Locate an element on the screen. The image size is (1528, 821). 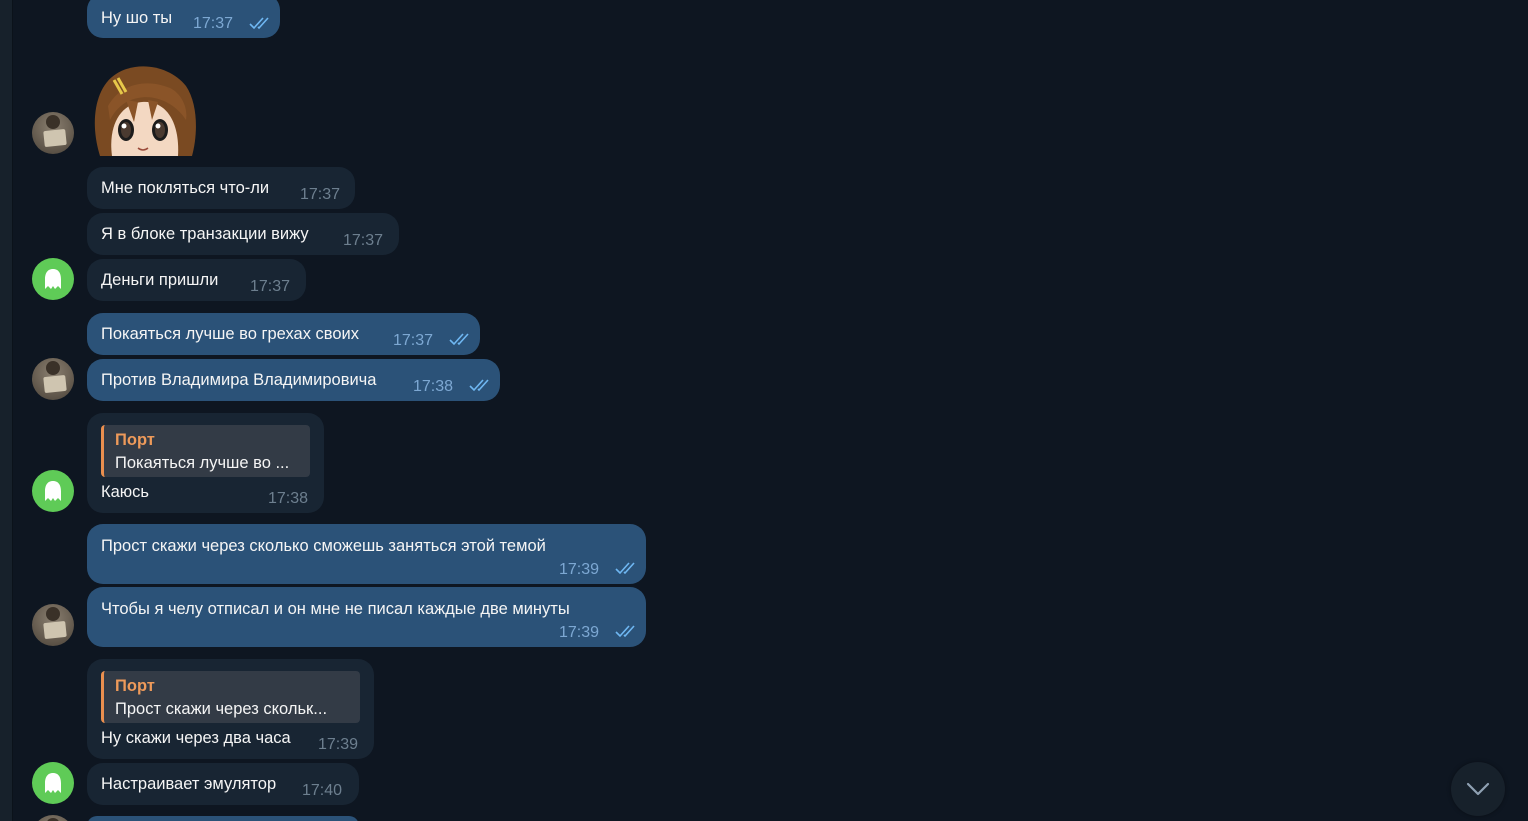
message-text: Против Владимира Владимировича is located at coordinates (239, 380).